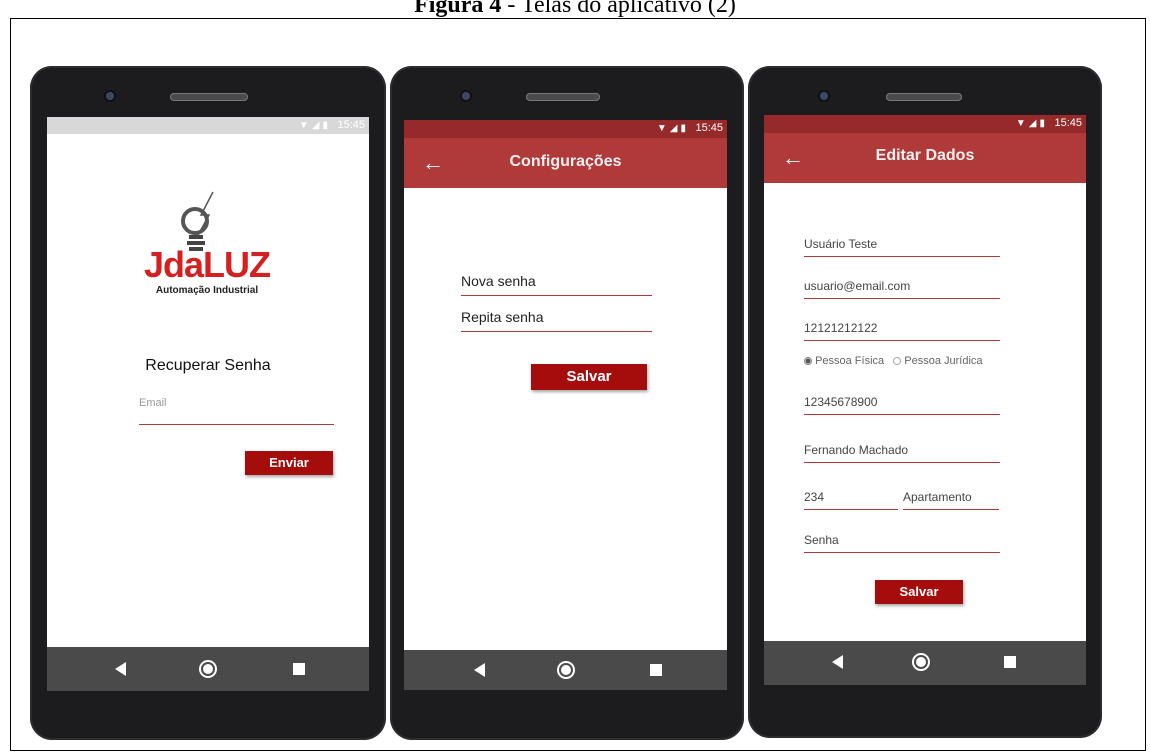  I want to click on radio-pessoa-fisica-label: Pessoa Física, so click(850, 361).